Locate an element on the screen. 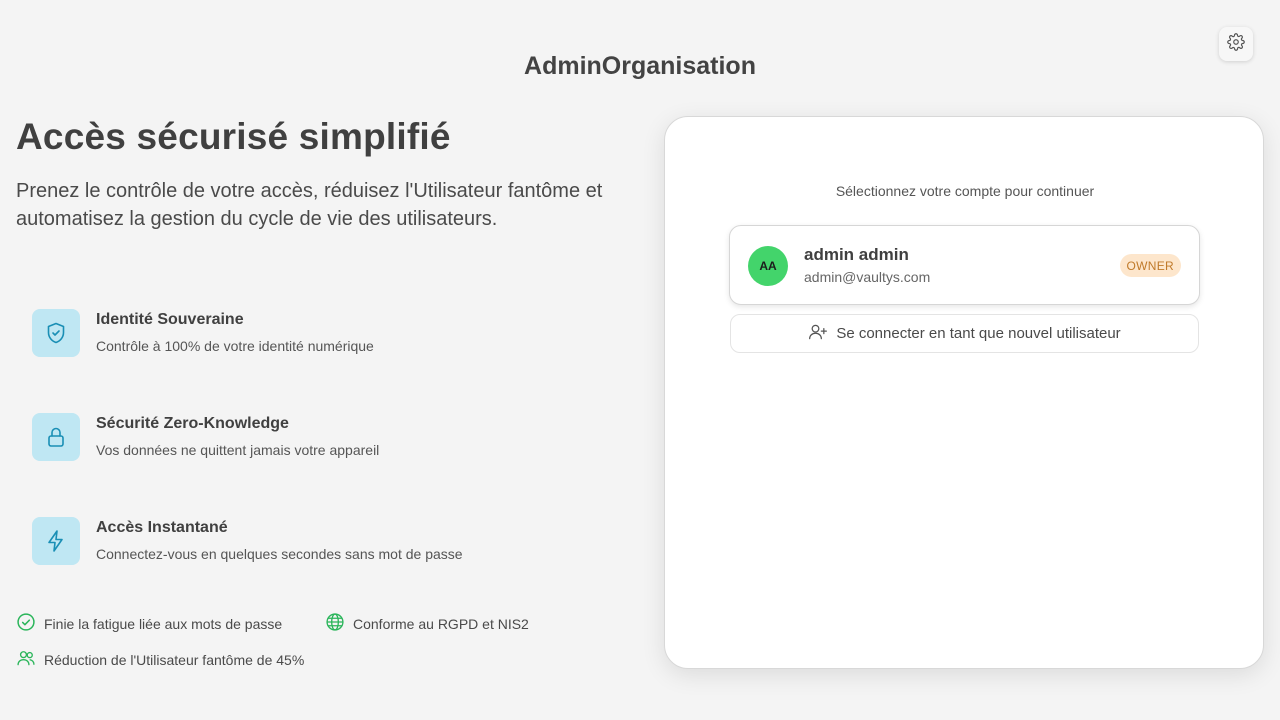 Image resolution: width=1280 pixels, height=720 pixels. check-circle-icon is located at coordinates (30, 623).